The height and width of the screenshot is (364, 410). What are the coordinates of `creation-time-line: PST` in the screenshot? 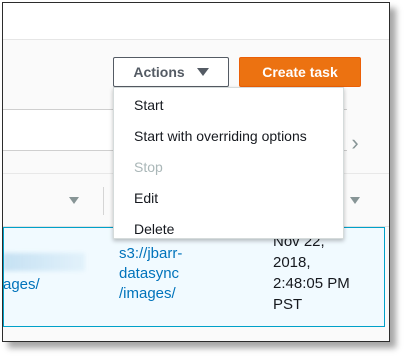 It's located at (288, 304).